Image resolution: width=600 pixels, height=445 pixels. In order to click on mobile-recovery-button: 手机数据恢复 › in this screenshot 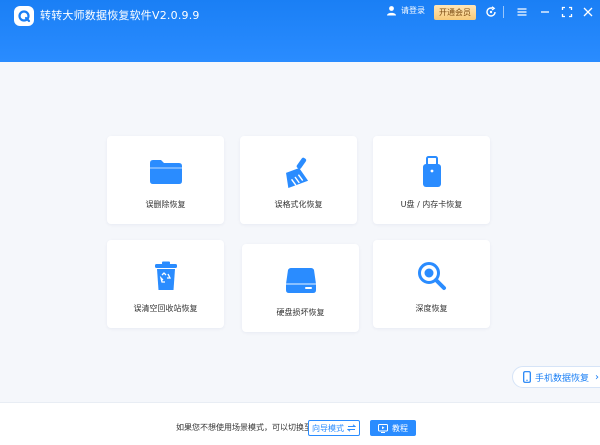, I will do `click(556, 377)`.